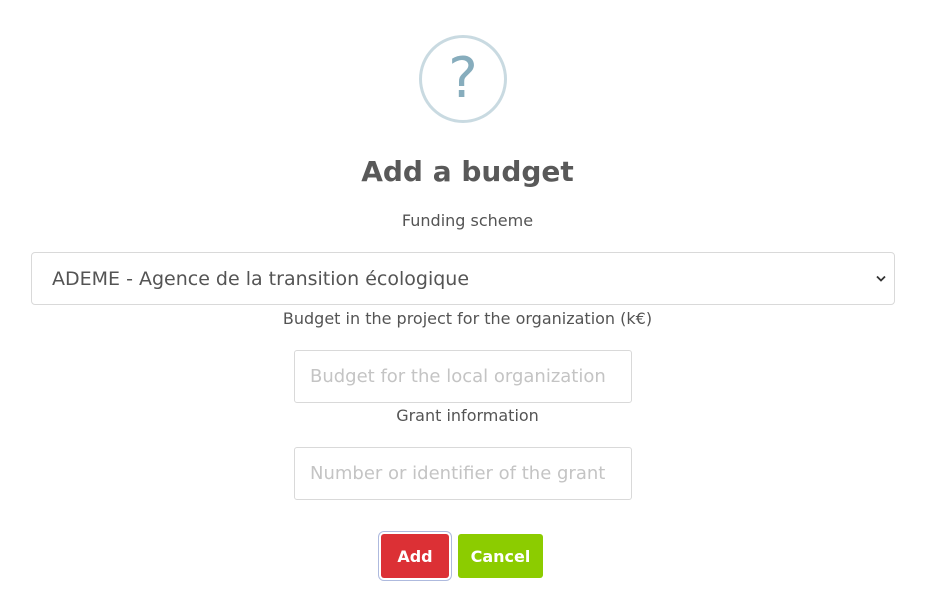 This screenshot has height=593, width=935. I want to click on grant-input, so click(463, 473).